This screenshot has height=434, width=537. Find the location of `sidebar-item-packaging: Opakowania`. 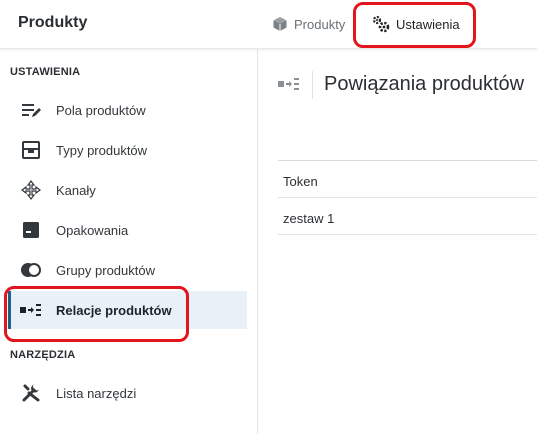

sidebar-item-packaging: Opakowania is located at coordinates (127, 230).